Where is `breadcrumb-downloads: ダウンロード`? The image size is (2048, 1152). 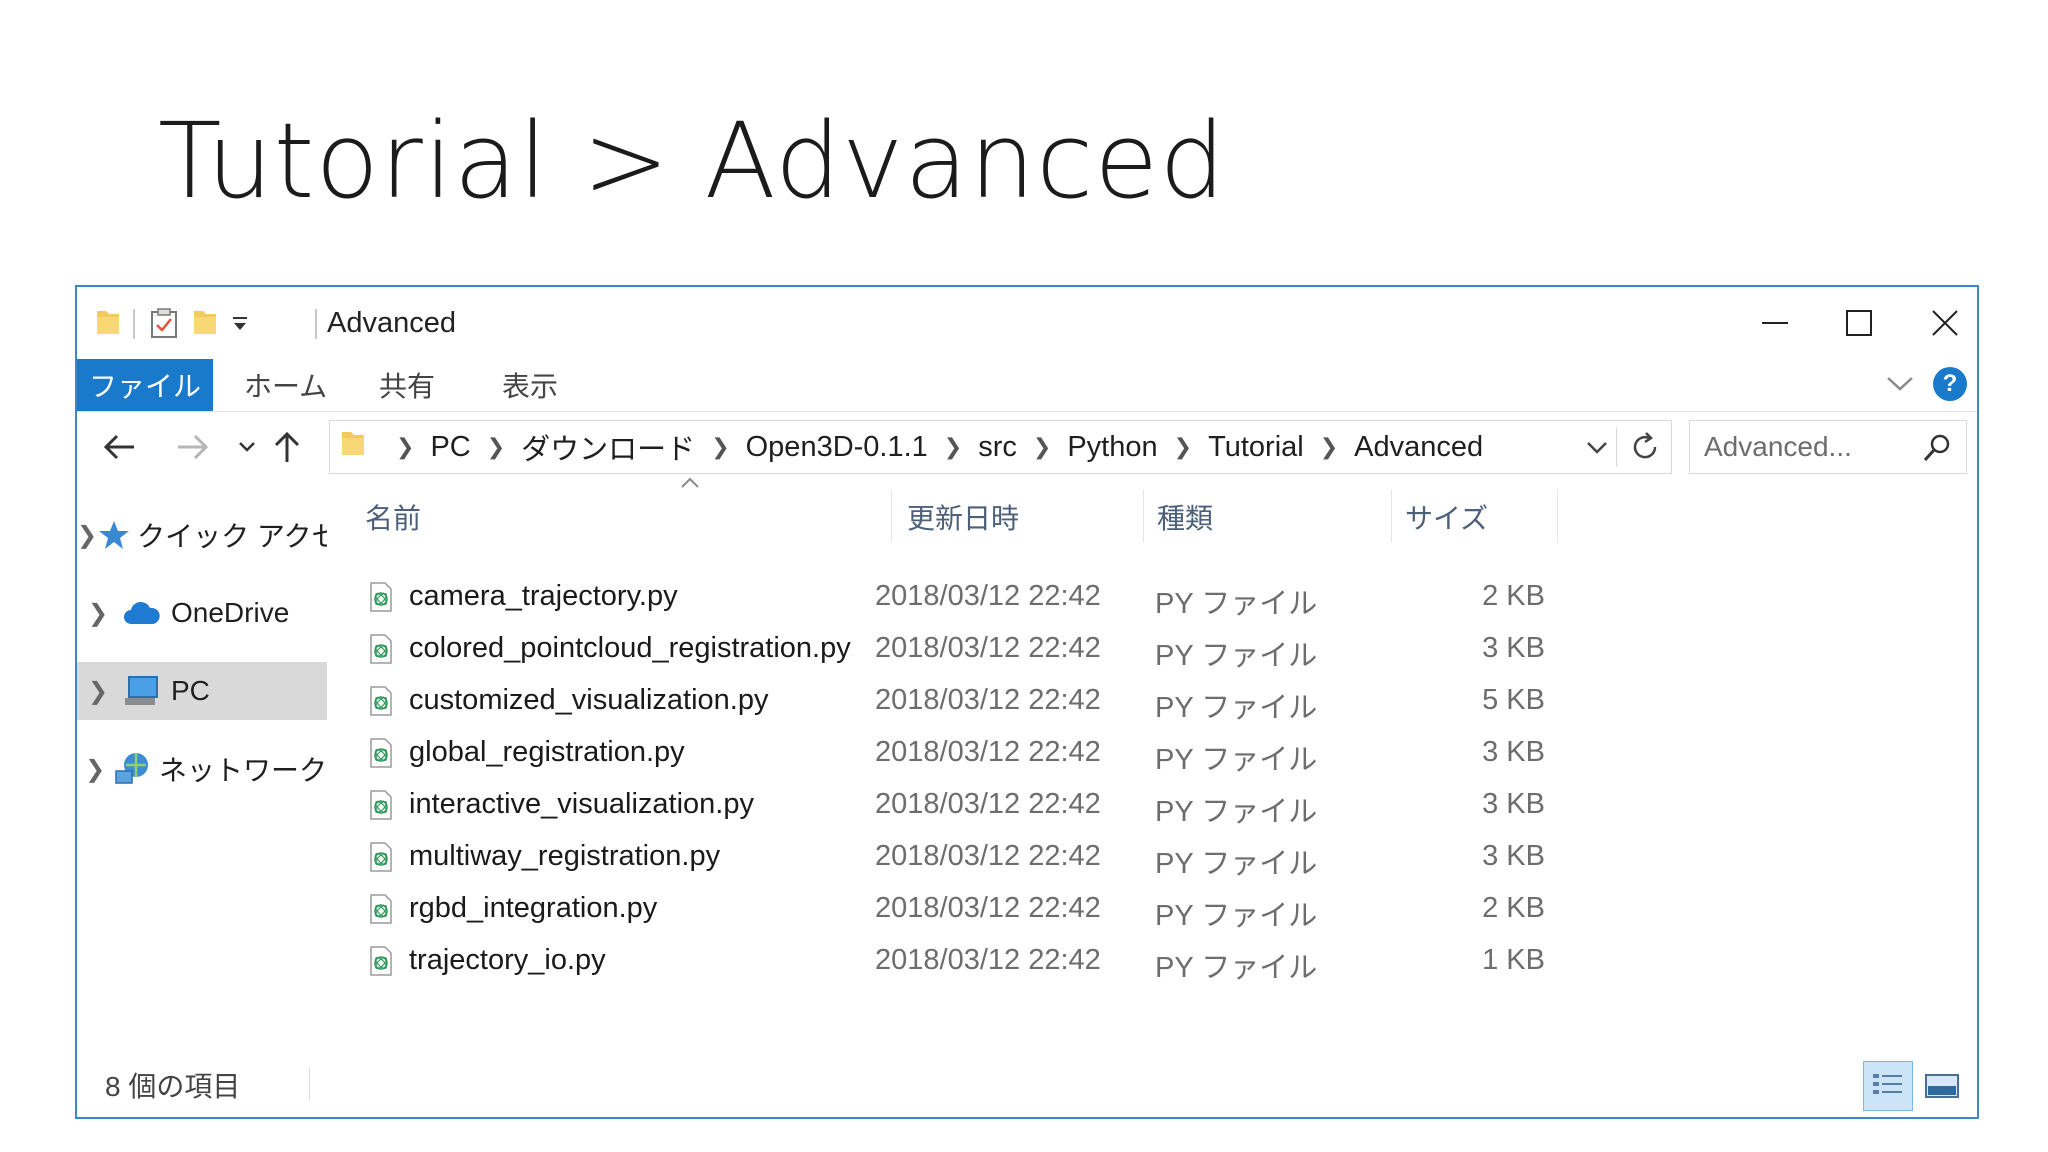
breadcrumb-downloads: ダウンロード is located at coordinates (608, 447).